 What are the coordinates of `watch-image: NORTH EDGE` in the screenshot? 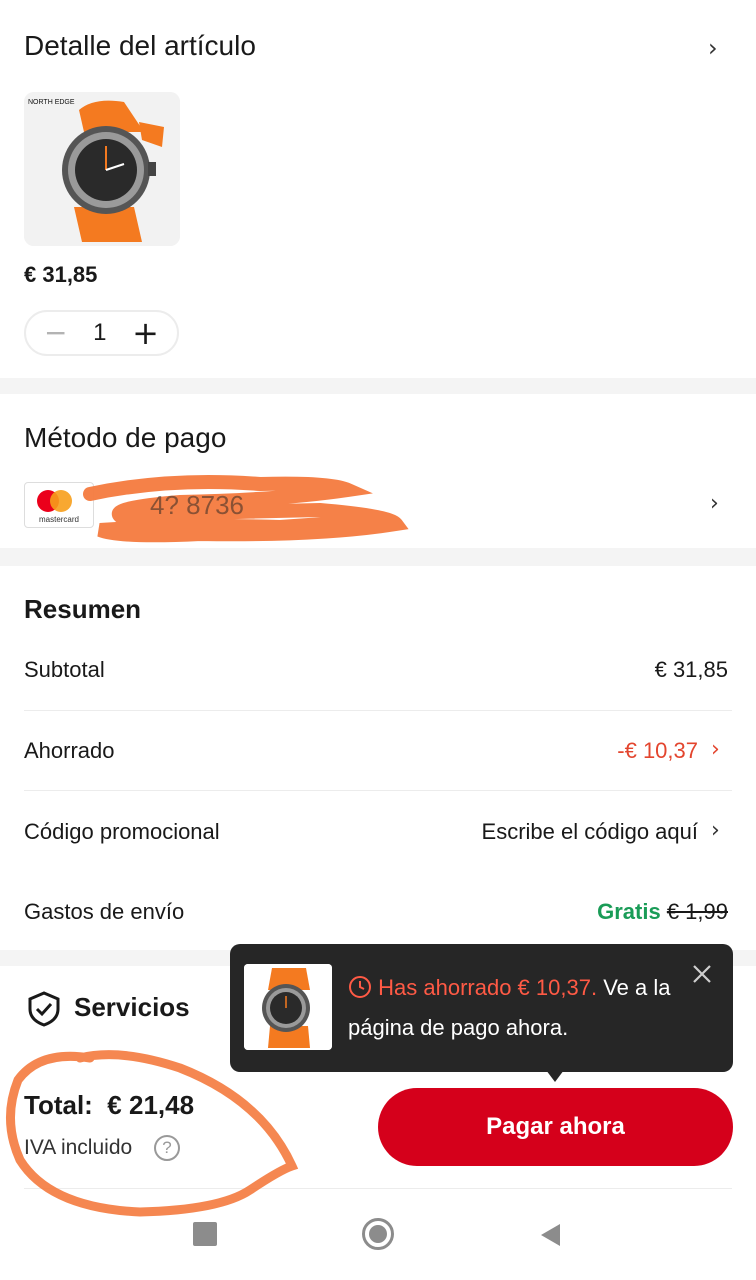 It's located at (102, 169).